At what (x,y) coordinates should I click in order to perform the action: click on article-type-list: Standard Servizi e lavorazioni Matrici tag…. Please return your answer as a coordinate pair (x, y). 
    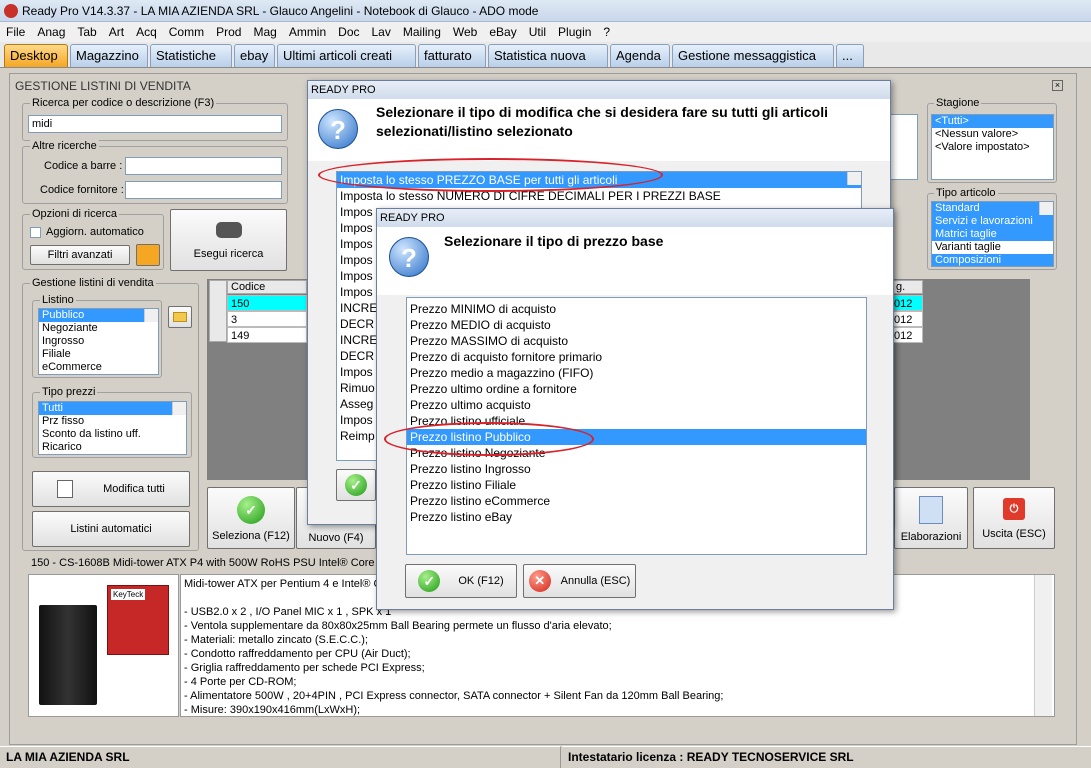
    Looking at the image, I should click on (992, 234).